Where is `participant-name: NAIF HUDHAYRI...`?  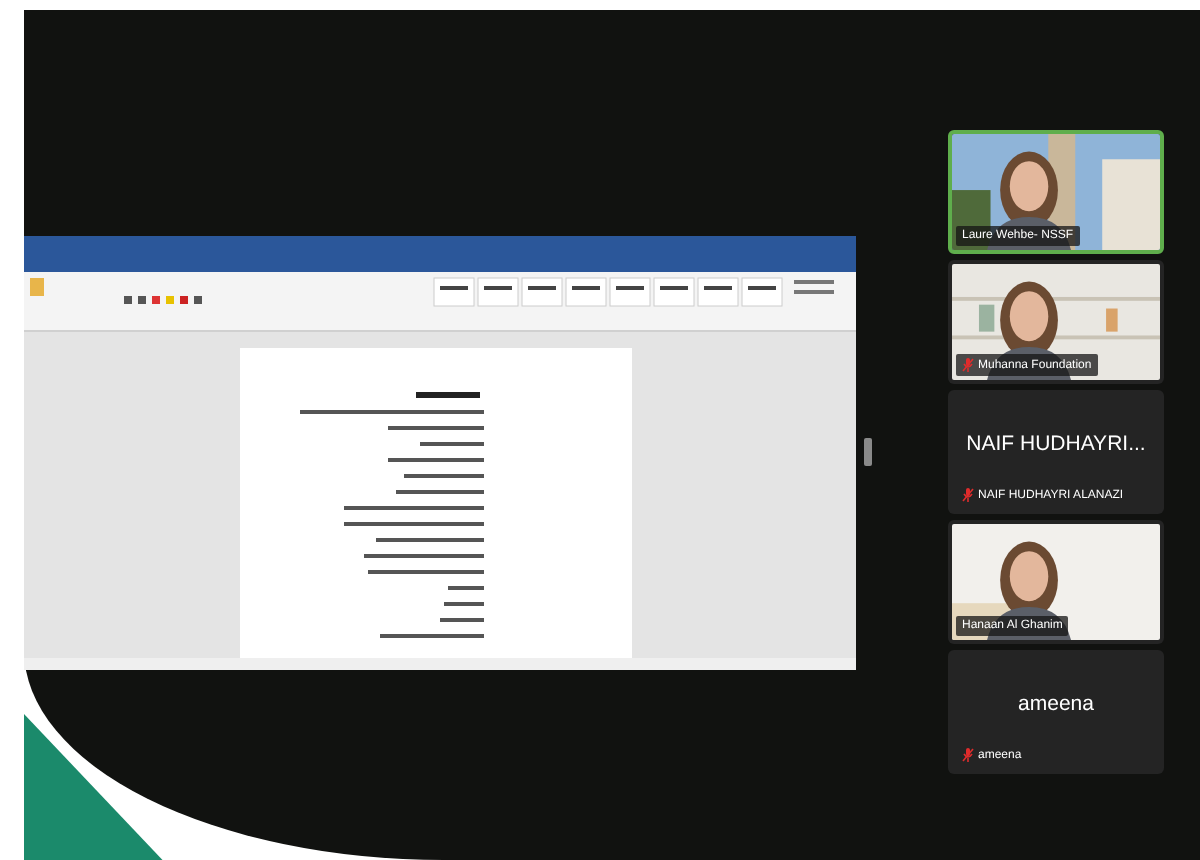
participant-name: NAIF HUDHAYRI... is located at coordinates (1056, 445).